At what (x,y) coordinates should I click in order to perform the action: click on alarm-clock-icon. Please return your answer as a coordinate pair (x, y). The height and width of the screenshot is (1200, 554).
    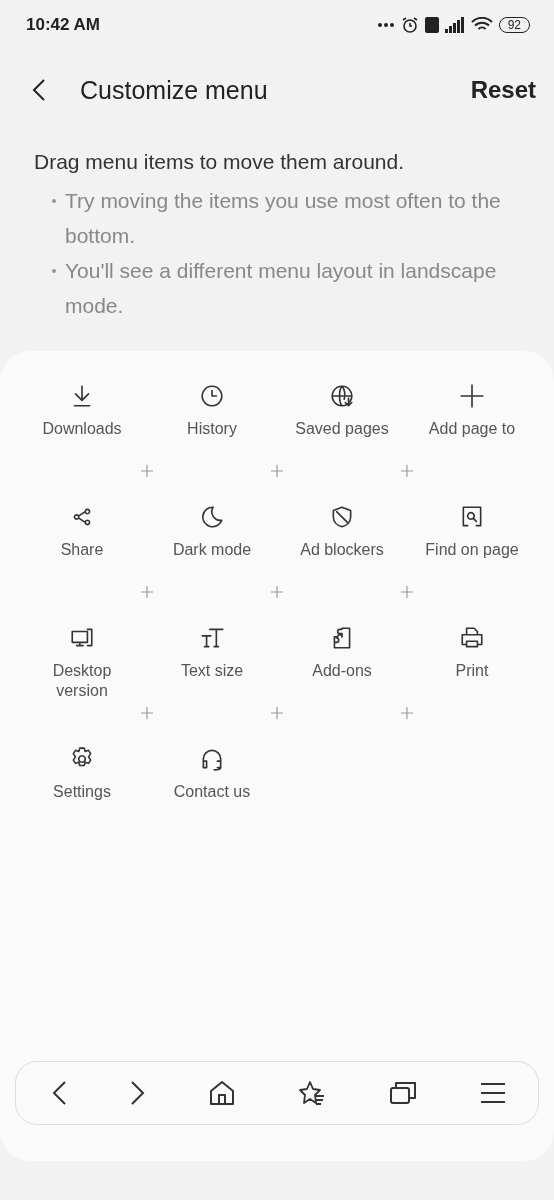
    Looking at the image, I should click on (409, 25).